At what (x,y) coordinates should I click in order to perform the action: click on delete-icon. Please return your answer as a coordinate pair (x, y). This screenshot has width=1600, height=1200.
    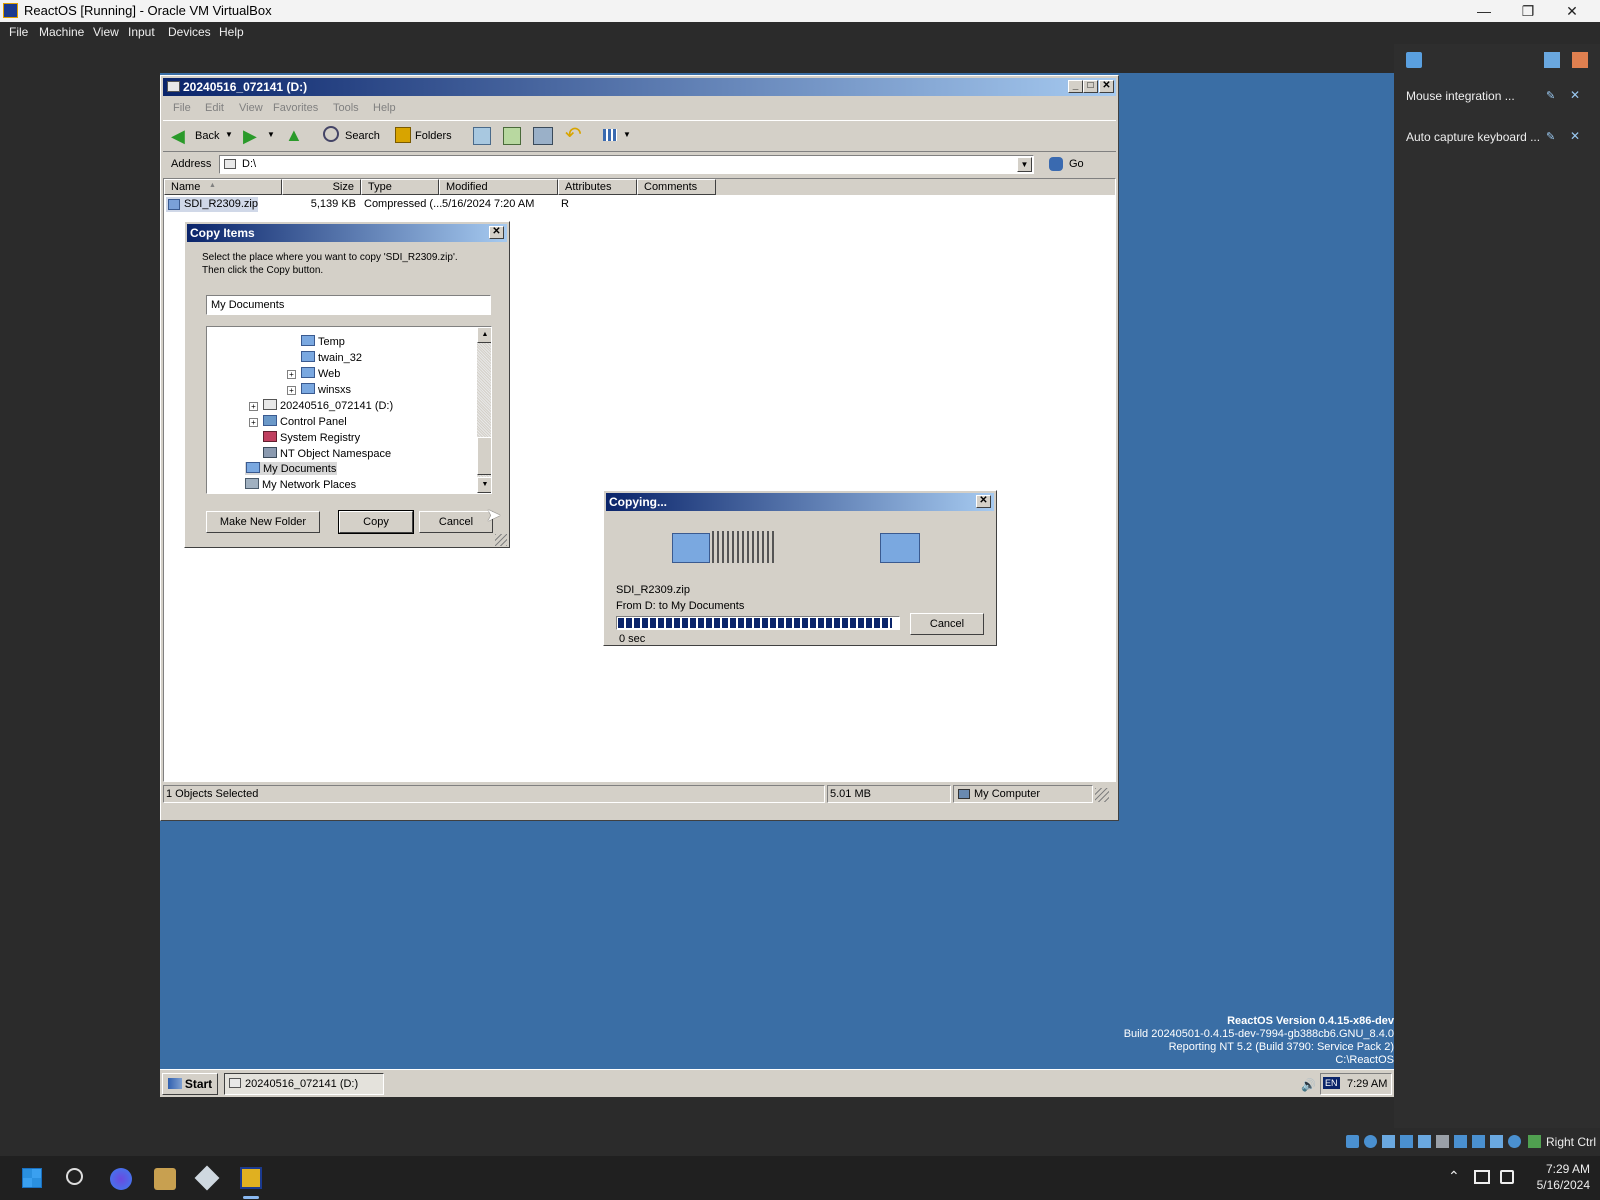
    Looking at the image, I should click on (543, 136).